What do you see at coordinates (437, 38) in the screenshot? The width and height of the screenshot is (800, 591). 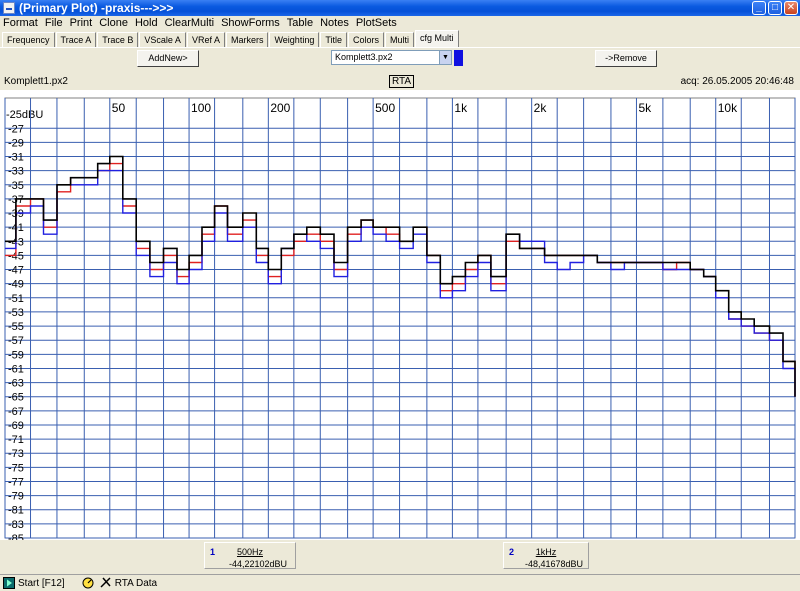 I see `tab-cfg-multi: cfg Multi` at bounding box center [437, 38].